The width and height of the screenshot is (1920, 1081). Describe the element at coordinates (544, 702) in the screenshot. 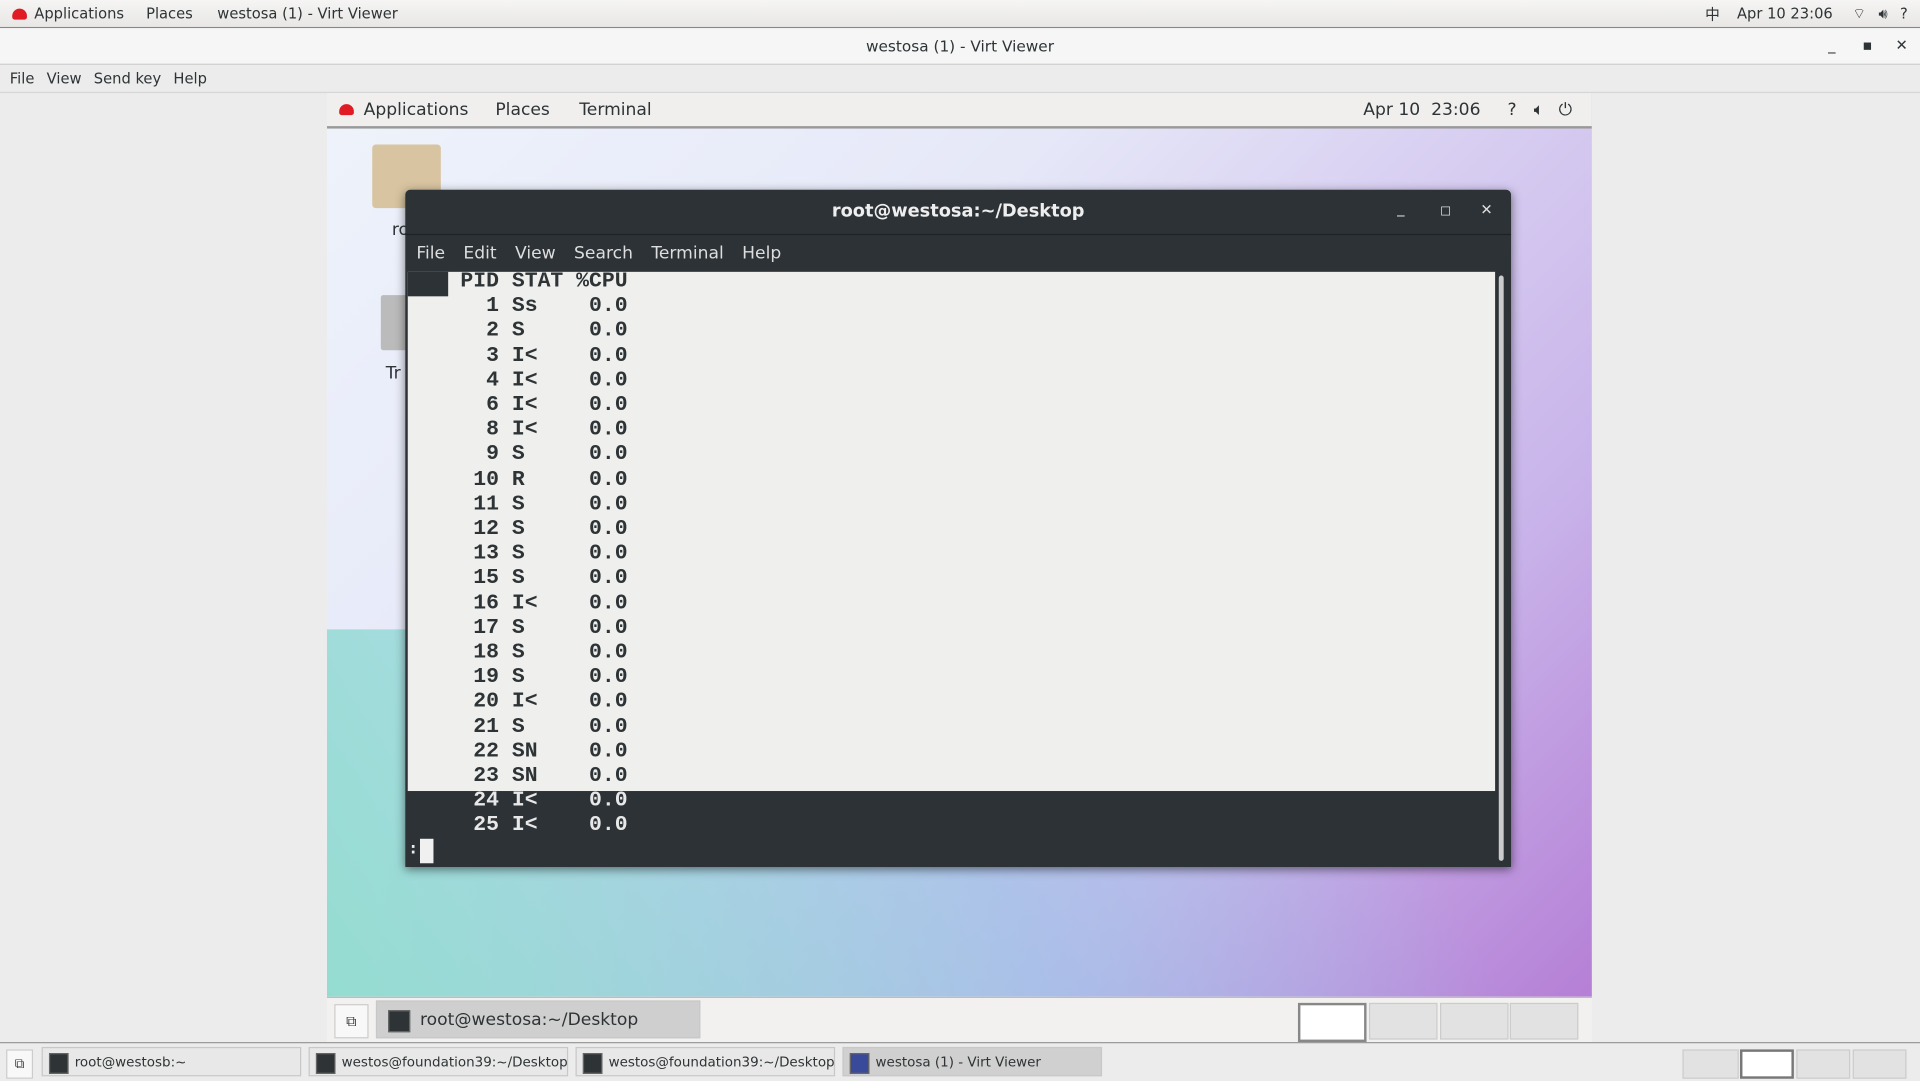

I see `ps-row: 20 I< 0.0` at that location.